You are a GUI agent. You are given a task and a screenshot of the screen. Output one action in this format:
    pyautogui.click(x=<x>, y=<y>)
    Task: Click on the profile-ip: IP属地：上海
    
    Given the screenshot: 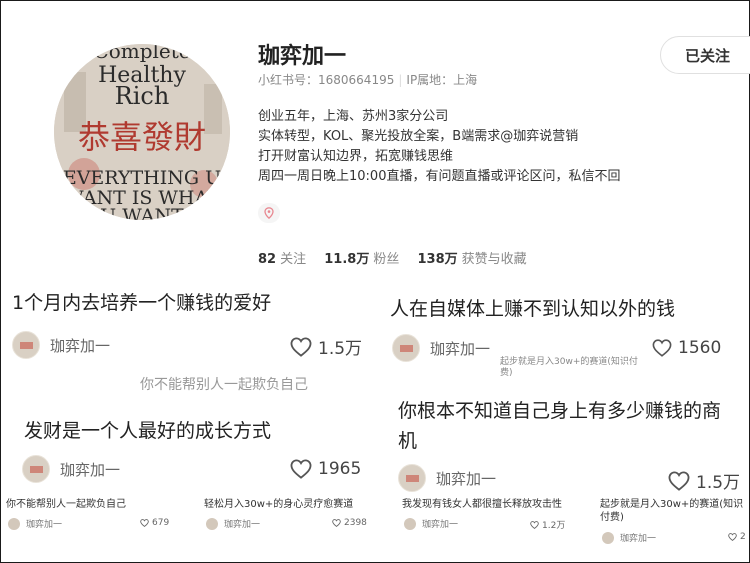 What is the action you would take?
    pyautogui.click(x=442, y=80)
    